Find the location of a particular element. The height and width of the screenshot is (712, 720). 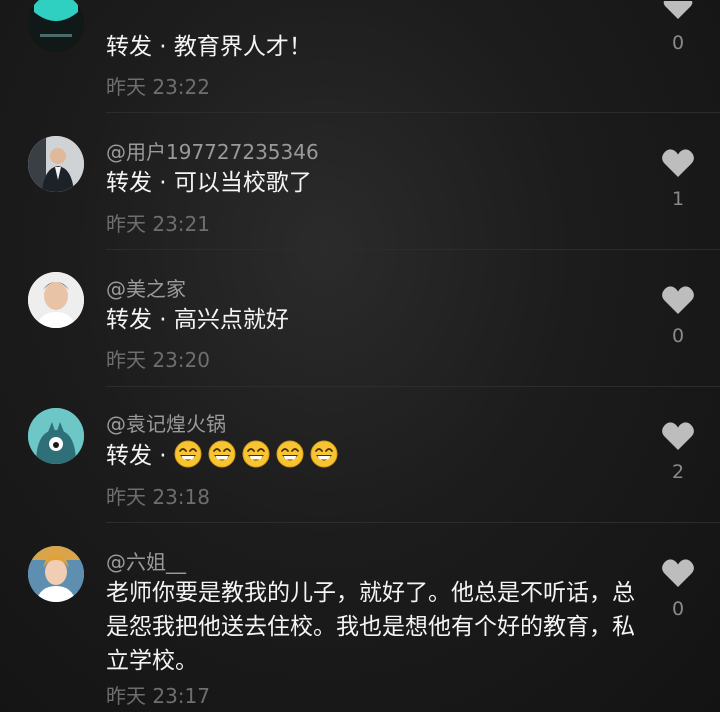

comment-time: 昨天 23:18 is located at coordinates (158, 497).